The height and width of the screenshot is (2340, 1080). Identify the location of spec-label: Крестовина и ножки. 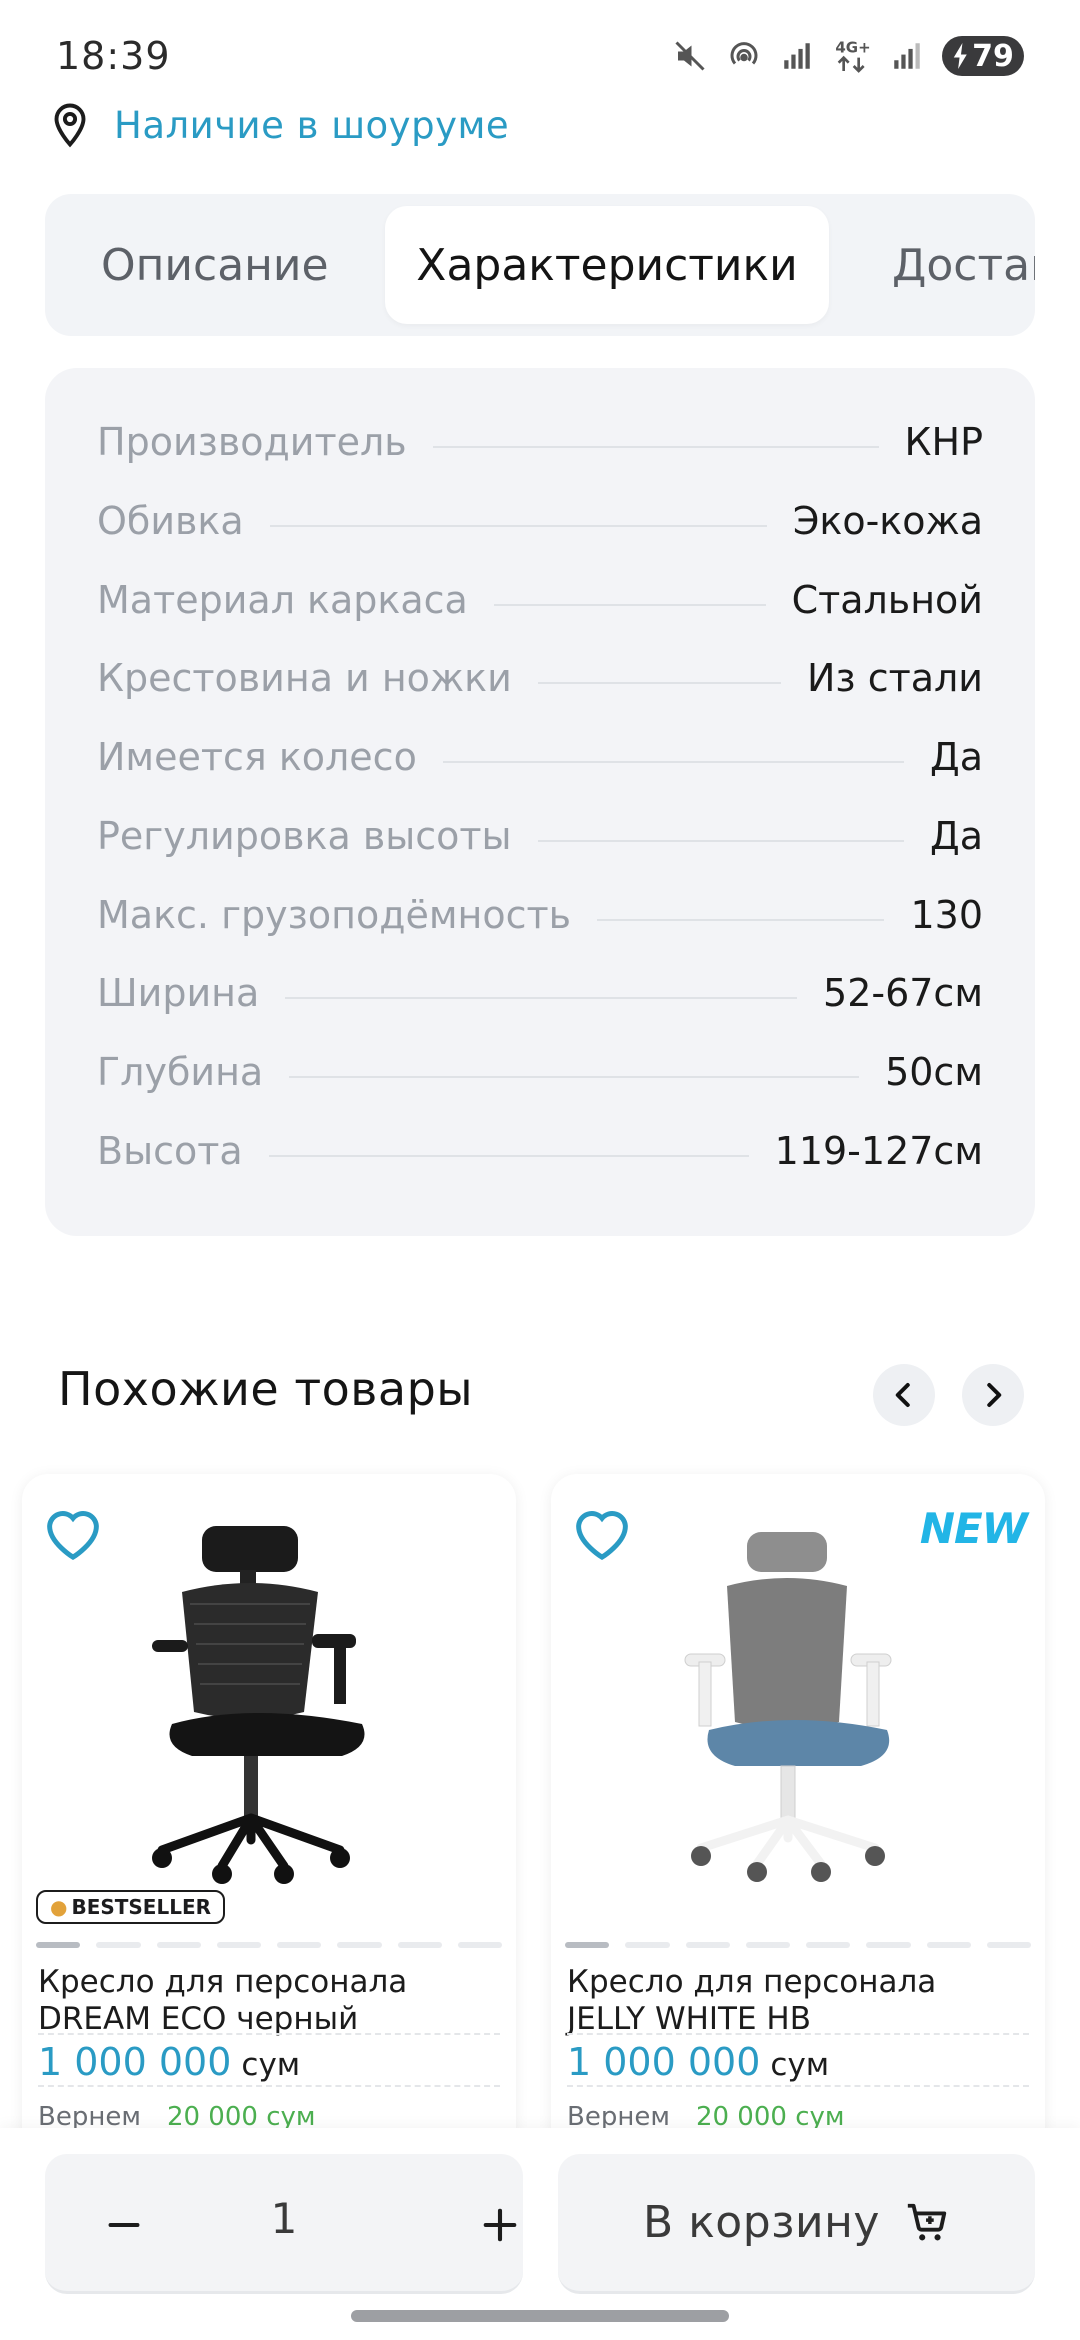
(304, 678).